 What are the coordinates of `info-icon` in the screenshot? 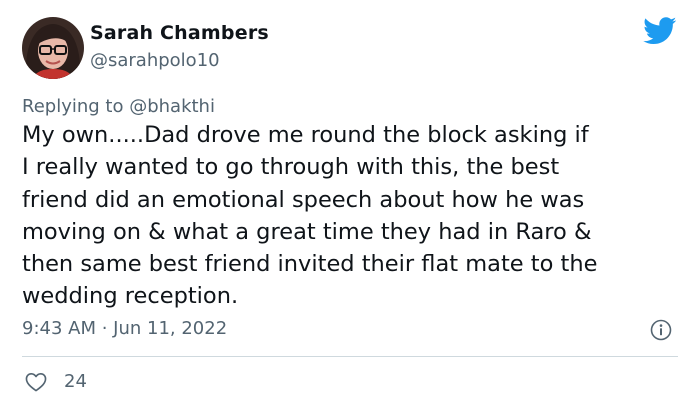 It's located at (661, 330).